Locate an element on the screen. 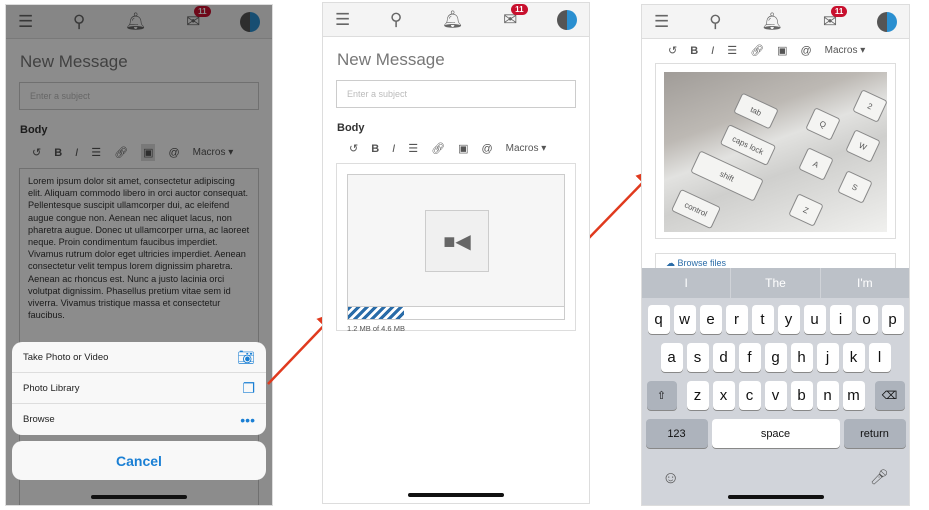  return-key: return is located at coordinates (874, 433).